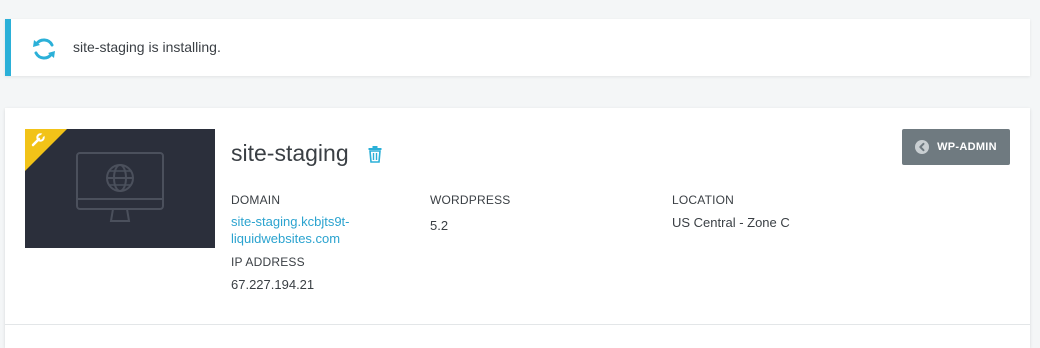  What do you see at coordinates (268, 262) in the screenshot?
I see `ip-address-label: IP ADDRESS` at bounding box center [268, 262].